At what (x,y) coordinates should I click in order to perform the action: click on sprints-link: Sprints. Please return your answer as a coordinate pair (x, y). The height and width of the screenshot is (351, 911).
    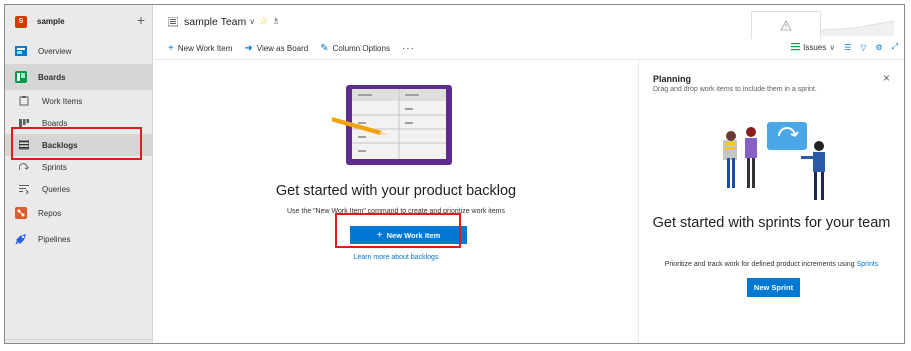
    Looking at the image, I should click on (868, 264).